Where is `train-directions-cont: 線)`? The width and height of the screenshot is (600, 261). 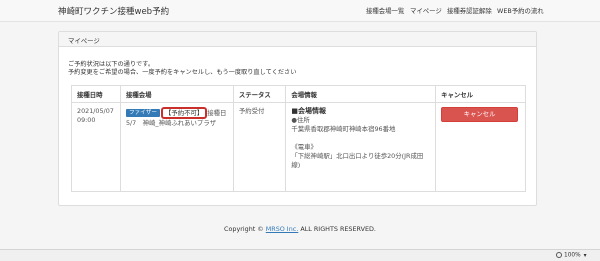 train-directions-cont: 線) is located at coordinates (296, 165).